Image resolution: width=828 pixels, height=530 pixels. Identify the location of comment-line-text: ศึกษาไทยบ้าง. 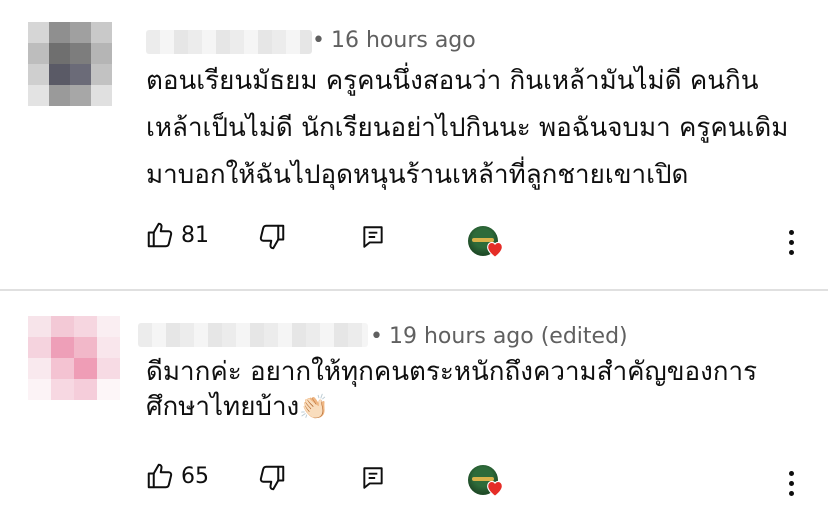
(223, 407).